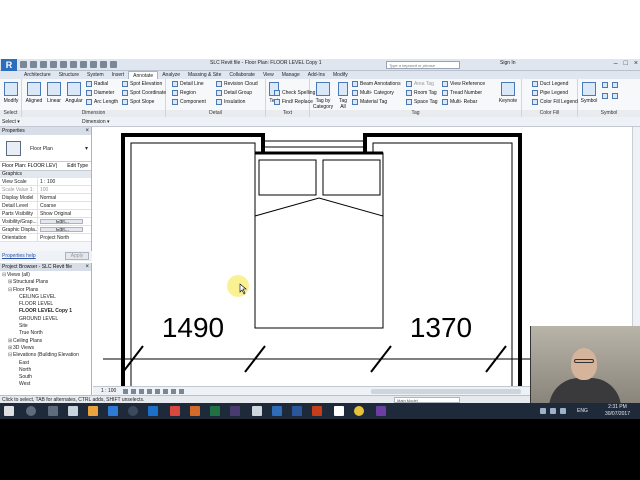 The height and width of the screenshot is (480, 640). I want to click on diameter-button: Diameter, so click(100, 93).